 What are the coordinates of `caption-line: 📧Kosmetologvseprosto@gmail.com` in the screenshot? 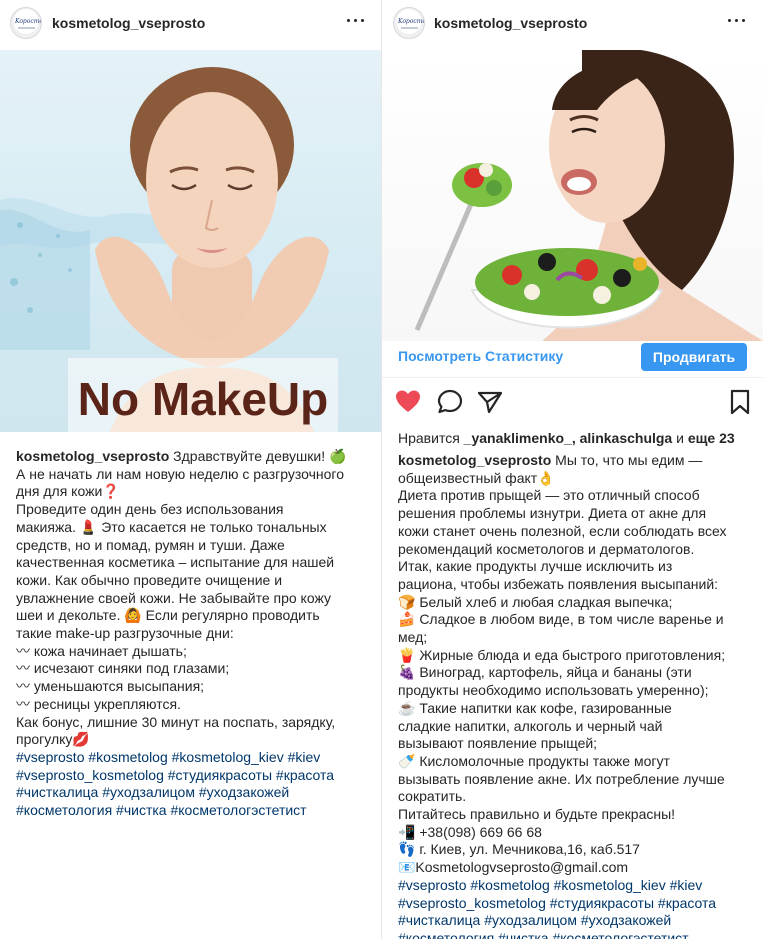 It's located at (513, 867).